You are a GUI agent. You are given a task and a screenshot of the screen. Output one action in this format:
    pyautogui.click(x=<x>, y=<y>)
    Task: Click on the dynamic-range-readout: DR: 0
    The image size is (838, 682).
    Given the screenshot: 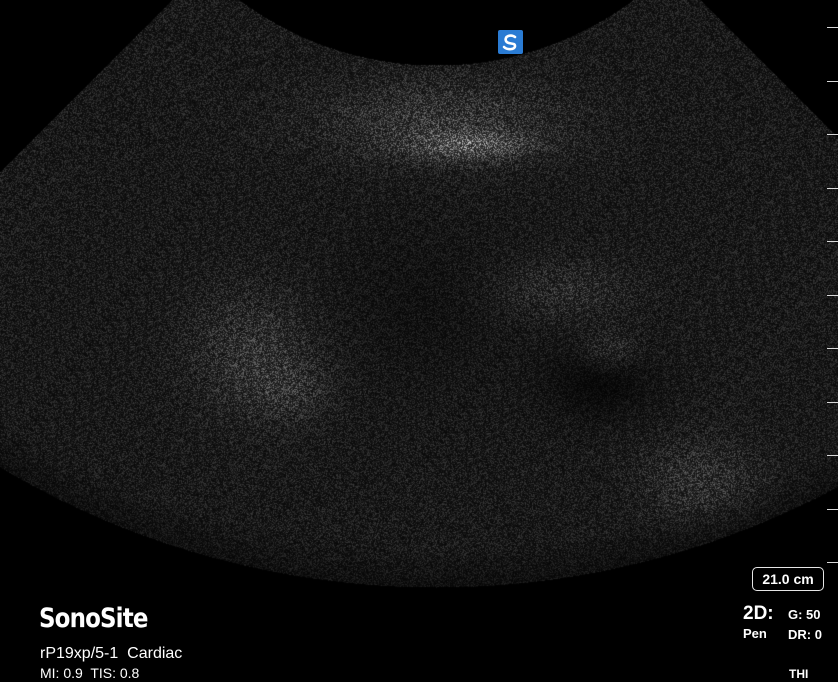 What is the action you would take?
    pyautogui.click(x=805, y=634)
    